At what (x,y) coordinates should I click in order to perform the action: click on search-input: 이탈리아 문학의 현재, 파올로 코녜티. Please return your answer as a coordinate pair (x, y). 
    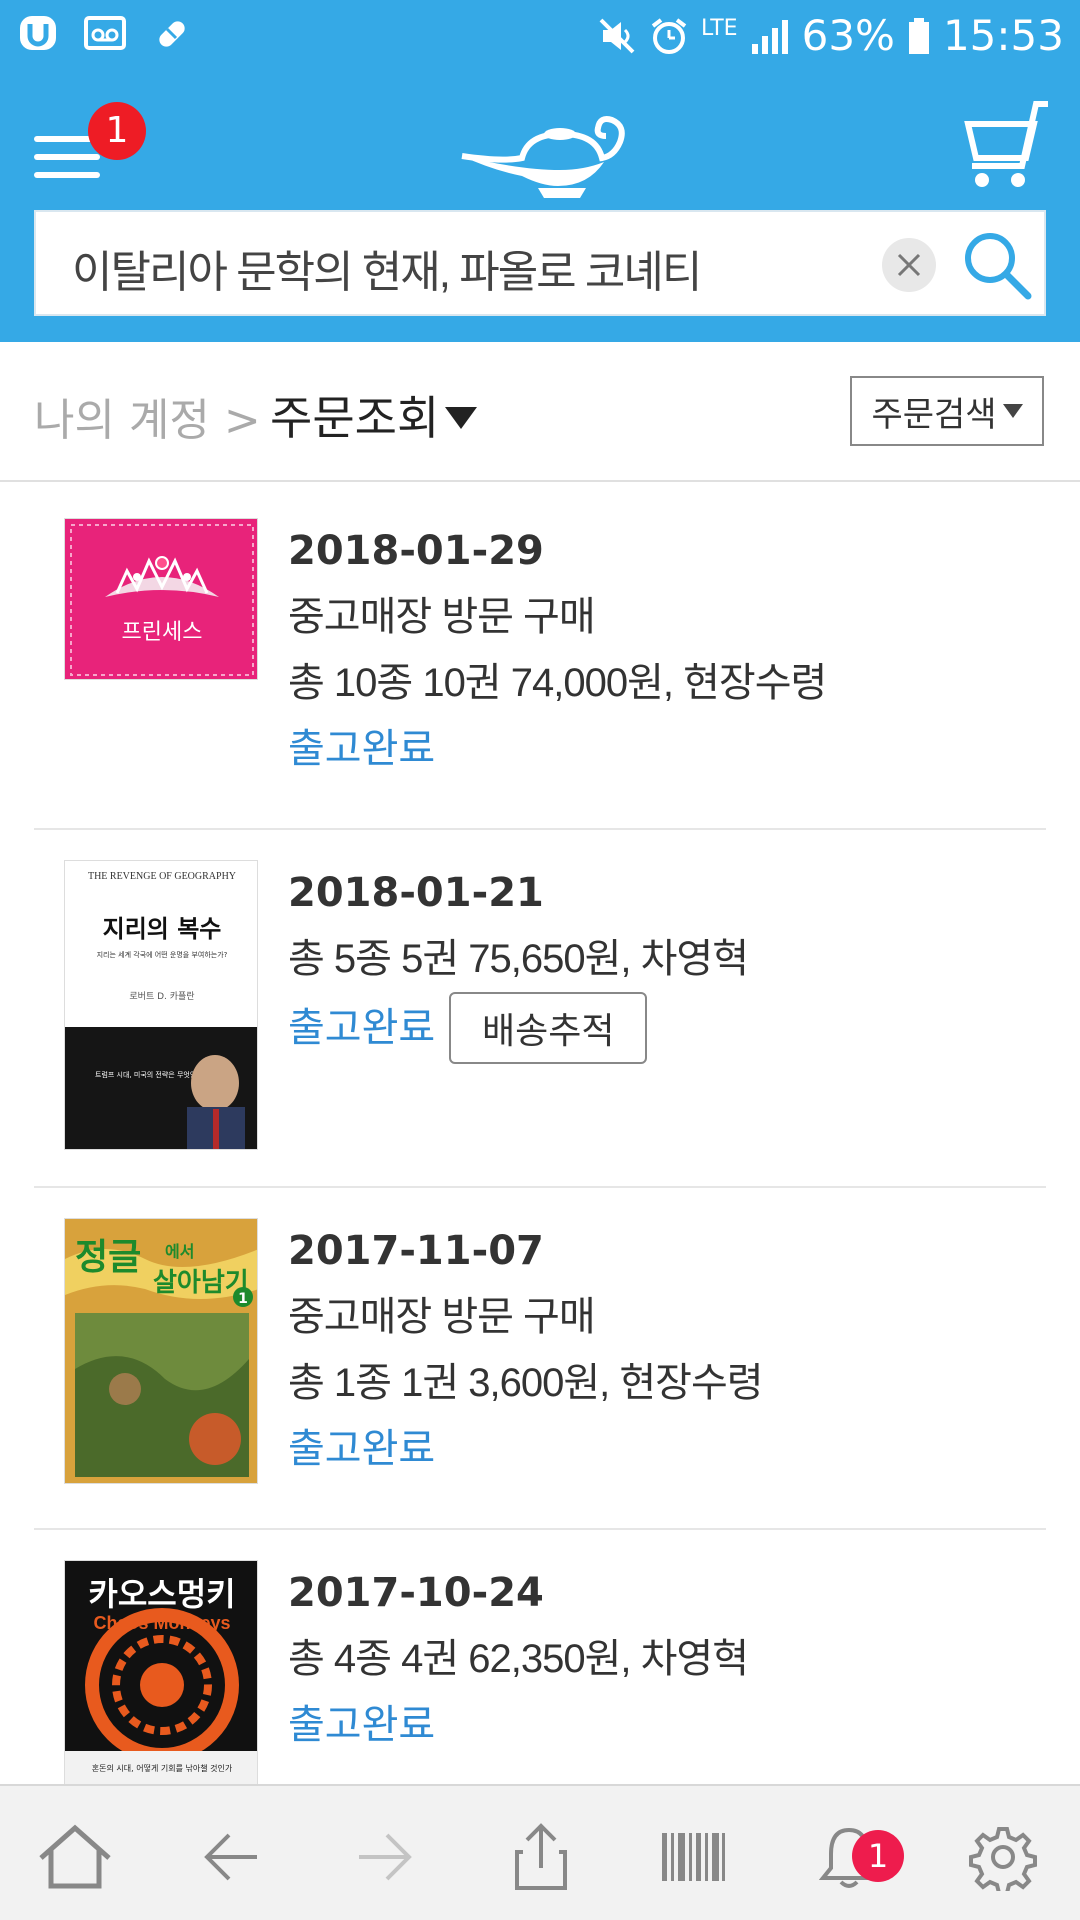
    Looking at the image, I should click on (387, 268).